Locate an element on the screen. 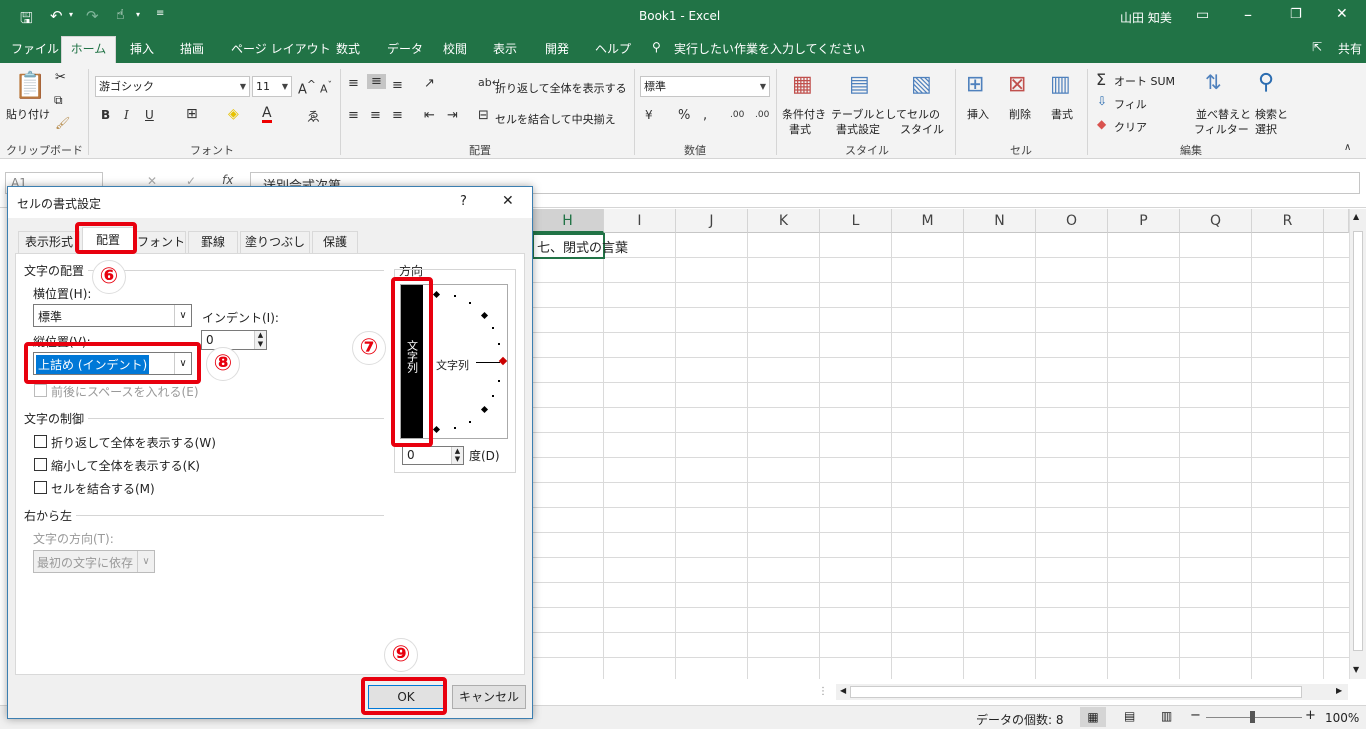 The height and width of the screenshot is (729, 1366). column-header-i: I is located at coordinates (640, 221).